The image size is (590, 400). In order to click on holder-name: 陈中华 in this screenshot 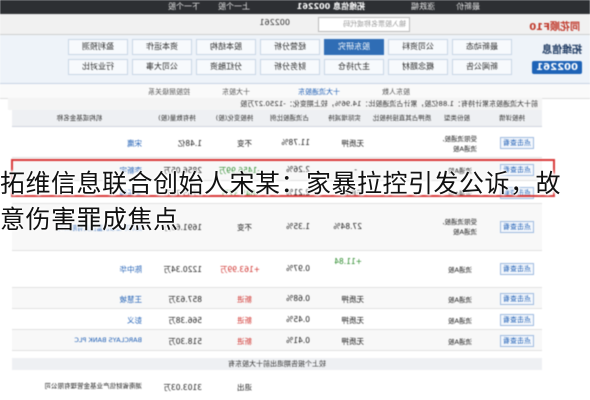, I will do `click(131, 269)`.